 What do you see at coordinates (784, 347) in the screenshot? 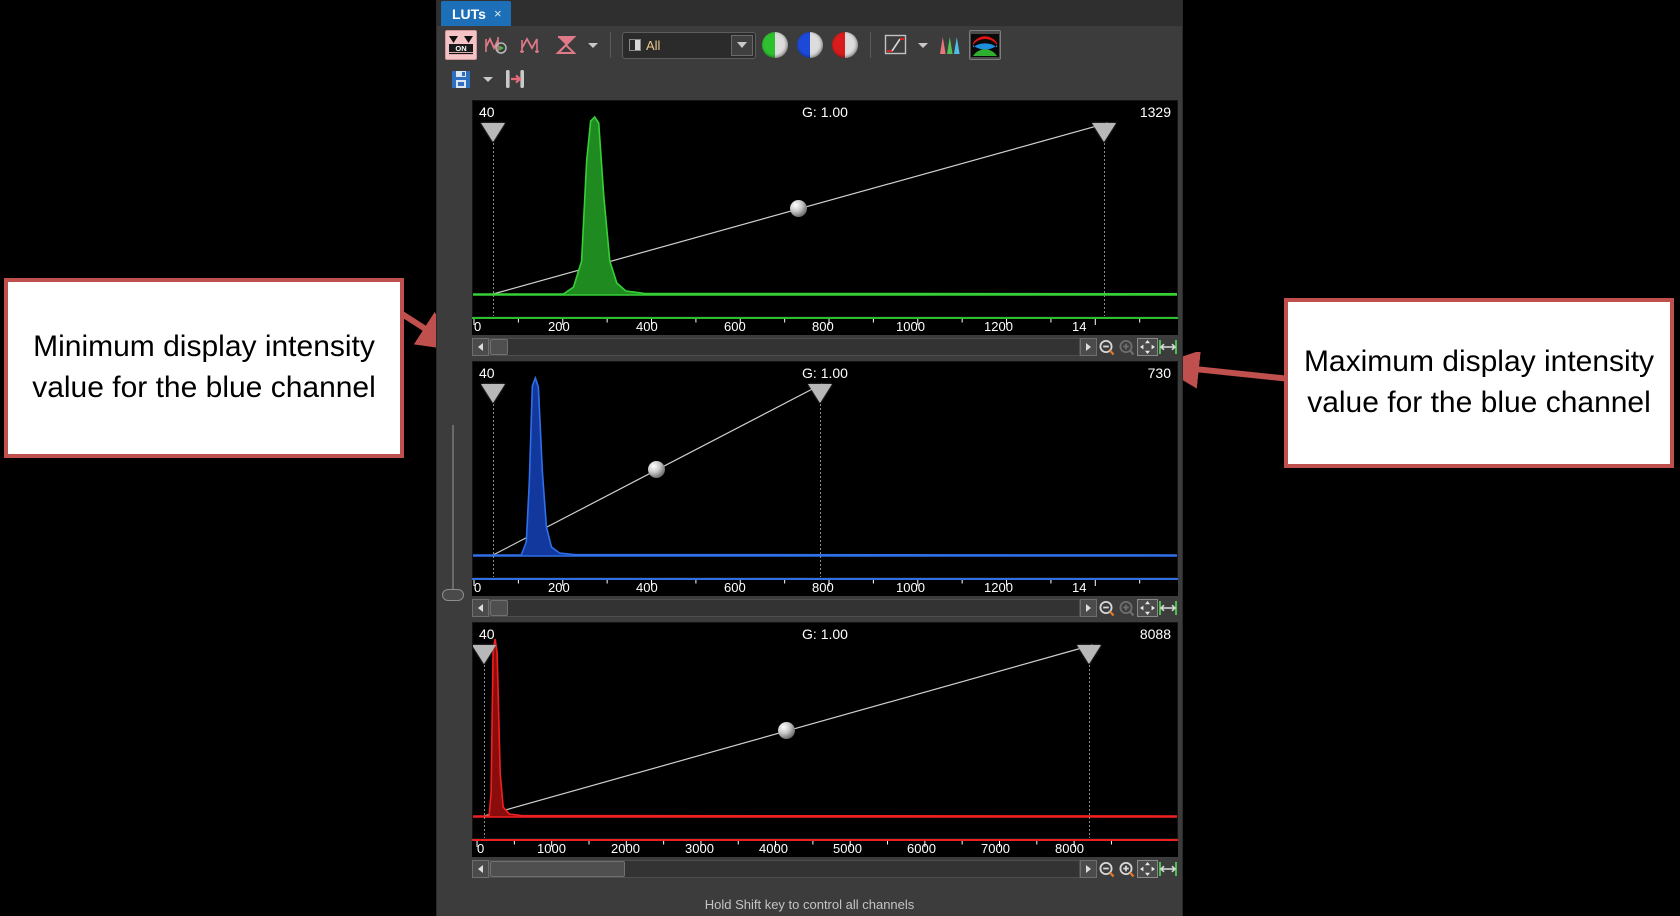
I see `green-scroll-track` at bounding box center [784, 347].